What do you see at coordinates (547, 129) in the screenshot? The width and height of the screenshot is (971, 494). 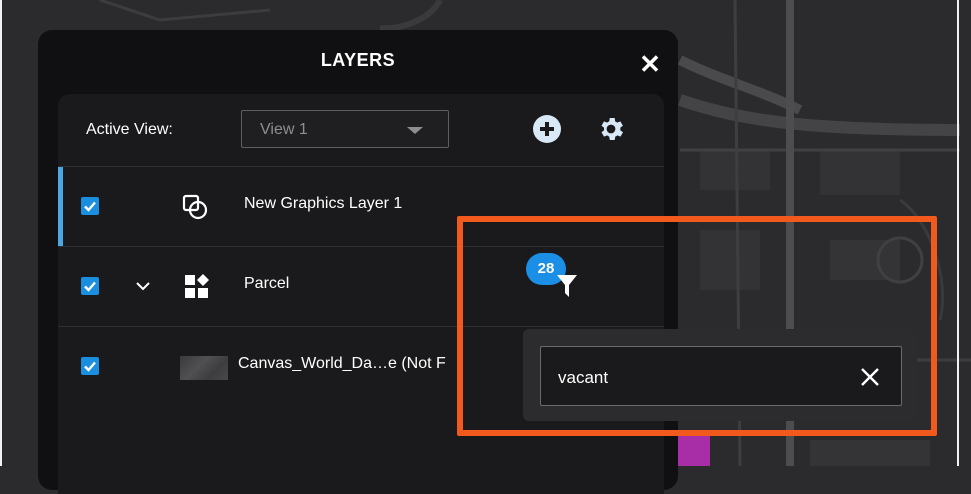 I see `plus-circle-icon` at bounding box center [547, 129].